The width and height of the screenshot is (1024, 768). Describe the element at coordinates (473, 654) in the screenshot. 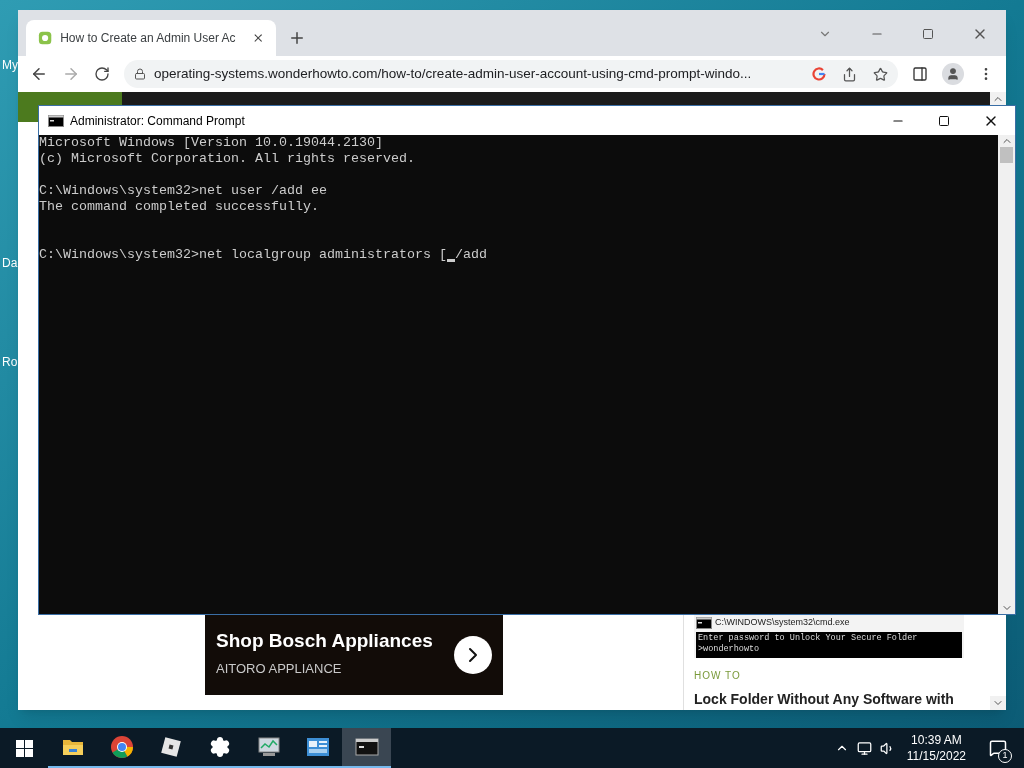

I see `next-button` at that location.